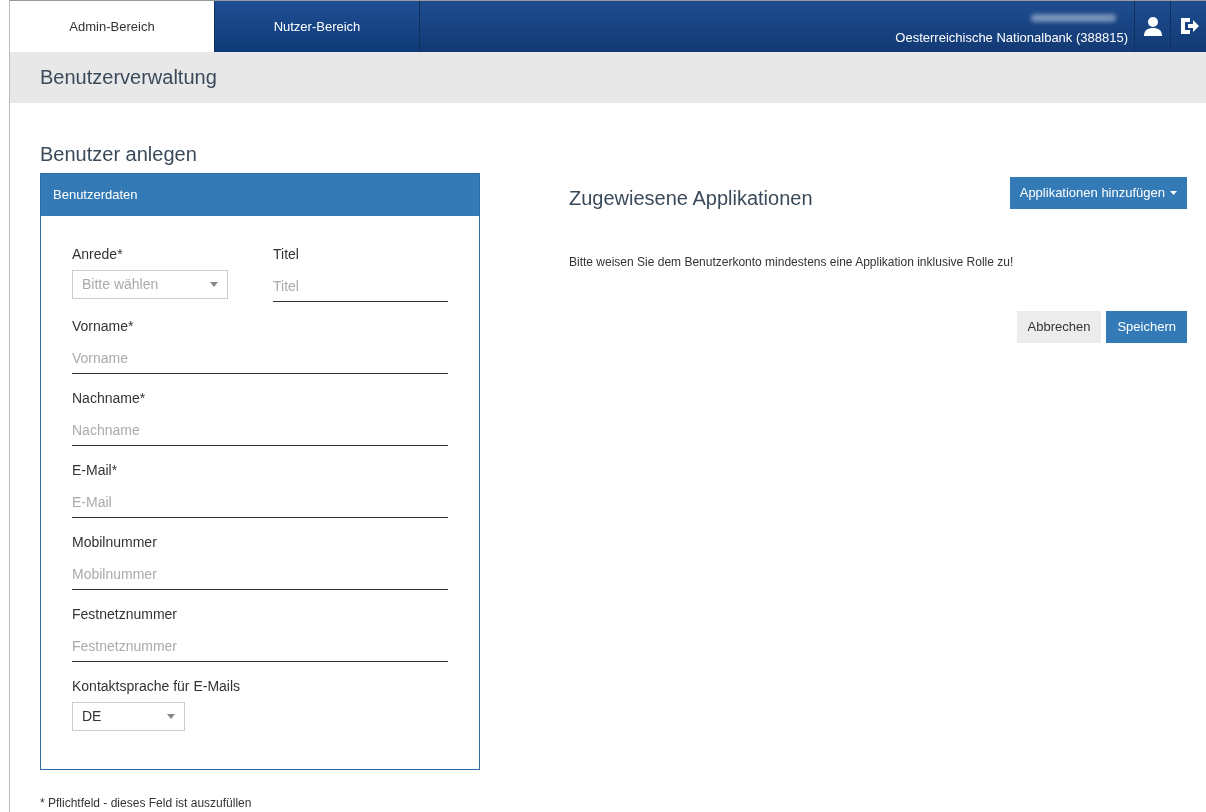  What do you see at coordinates (125, 614) in the screenshot?
I see `field-label: Festnetznummer` at bounding box center [125, 614].